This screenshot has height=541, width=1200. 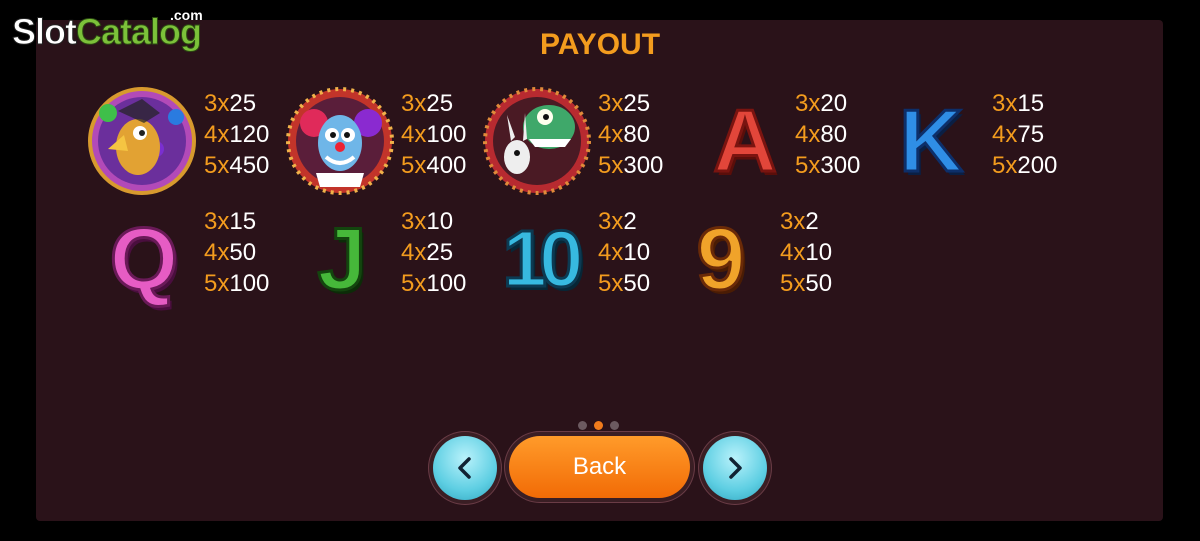 I want to click on letter-q-symbol-icon: Q, so click(x=143, y=258).